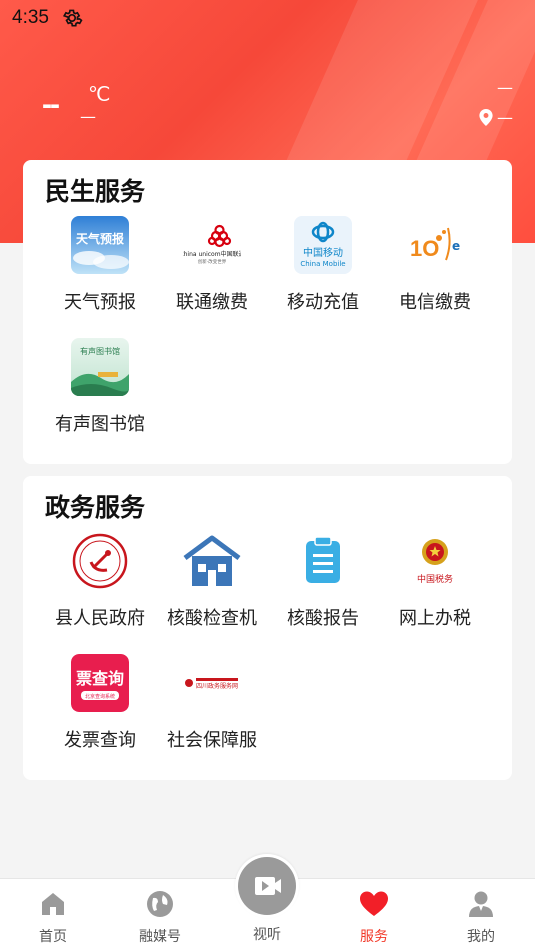  I want to click on service-invoice-query: 票查询 北京查询系统 发票查询, so click(100, 703).